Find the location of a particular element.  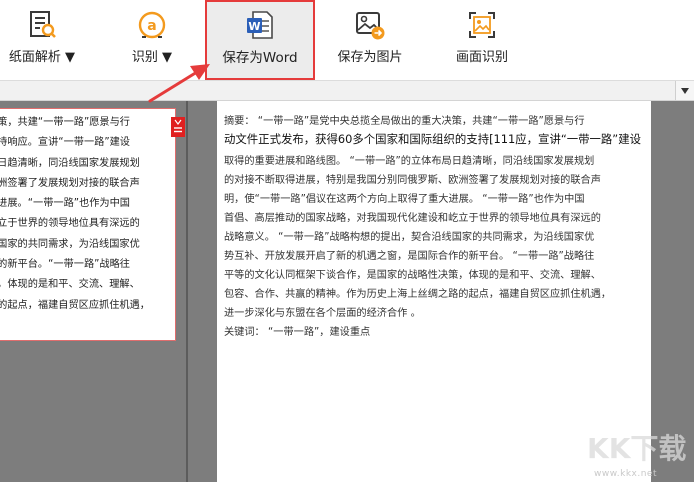

svg-text: a is located at coordinates (151, 26).